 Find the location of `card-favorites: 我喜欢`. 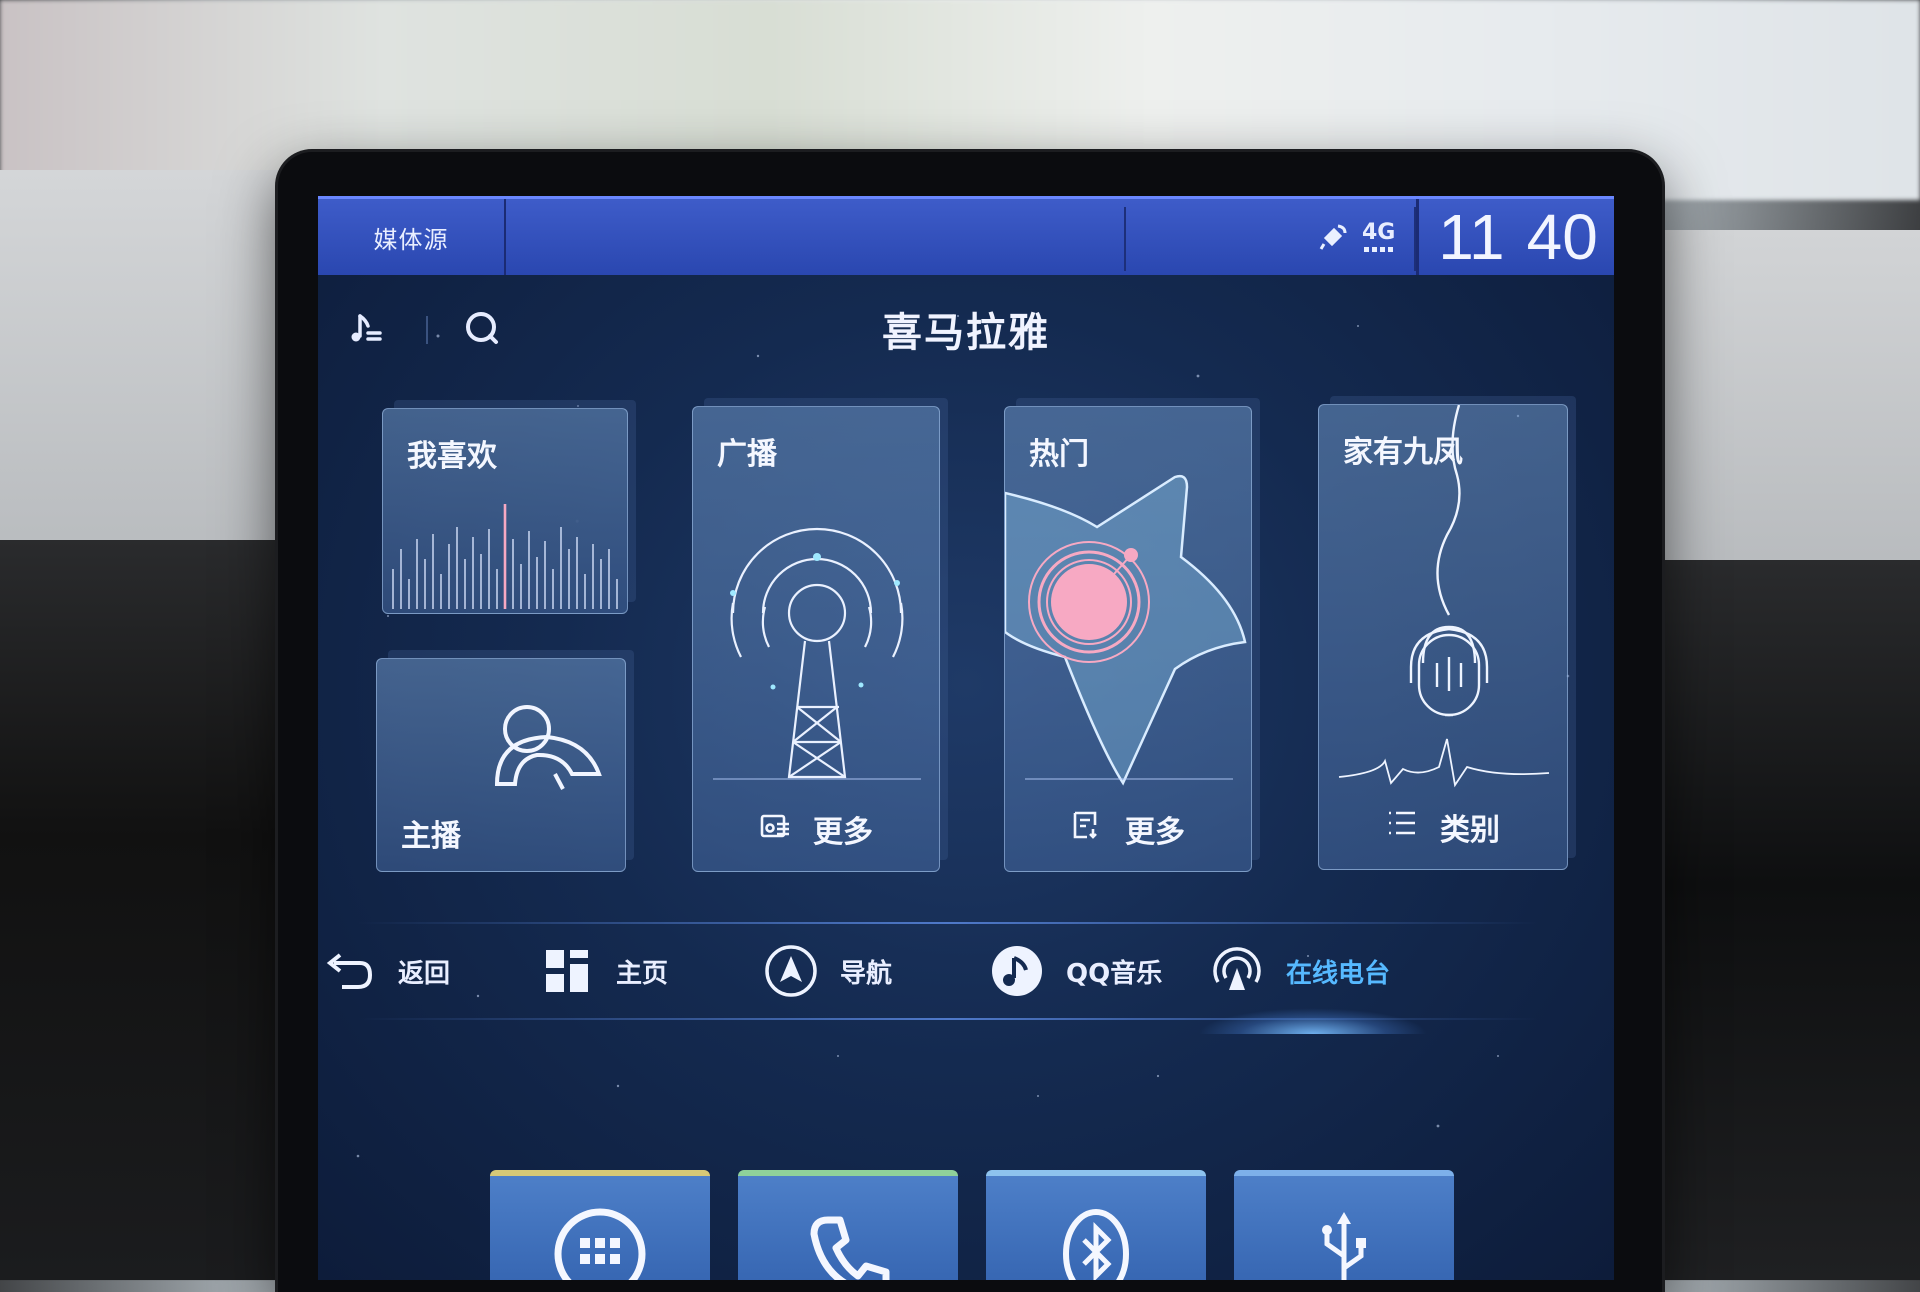

card-favorites: 我喜欢 is located at coordinates (505, 511).